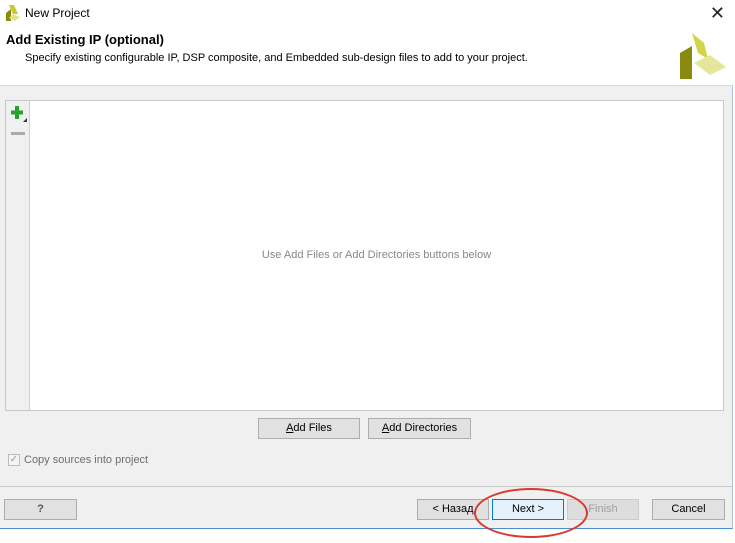  I want to click on next-button: Next >, so click(528, 509).